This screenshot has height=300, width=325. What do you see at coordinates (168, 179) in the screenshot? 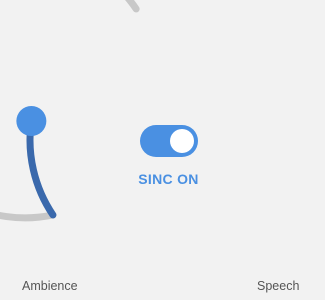
I see `sinc-status-label: SINC ON` at bounding box center [168, 179].